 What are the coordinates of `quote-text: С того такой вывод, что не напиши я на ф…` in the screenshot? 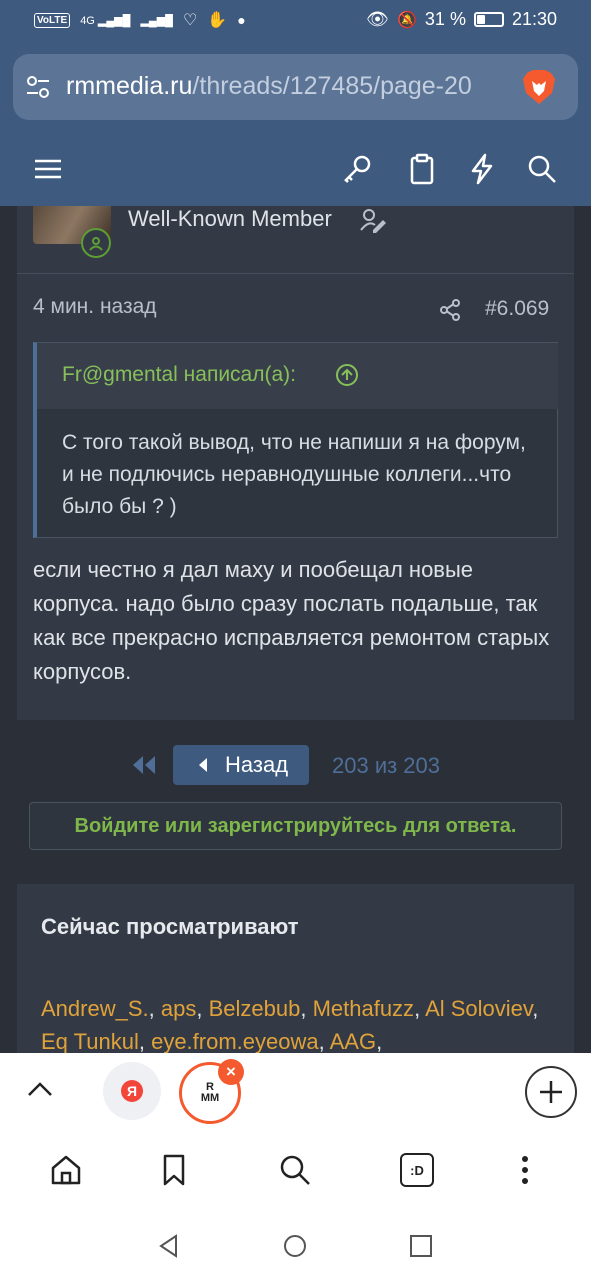 It's located at (294, 474).